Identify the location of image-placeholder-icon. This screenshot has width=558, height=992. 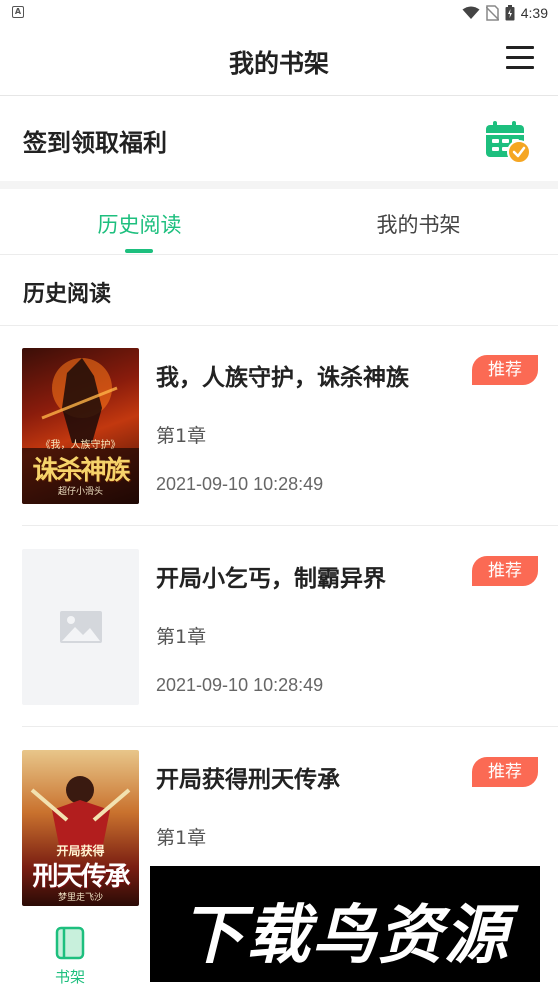
(80, 627).